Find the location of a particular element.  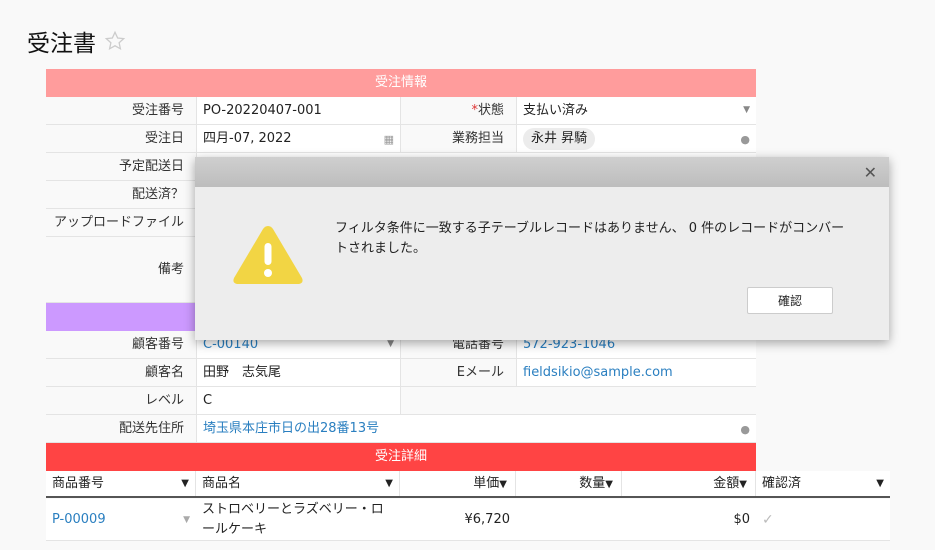

row-order-date: 受注日 四月-07, 2022 ▦ 業務担当 永井 昇騎 ● is located at coordinates (401, 139).